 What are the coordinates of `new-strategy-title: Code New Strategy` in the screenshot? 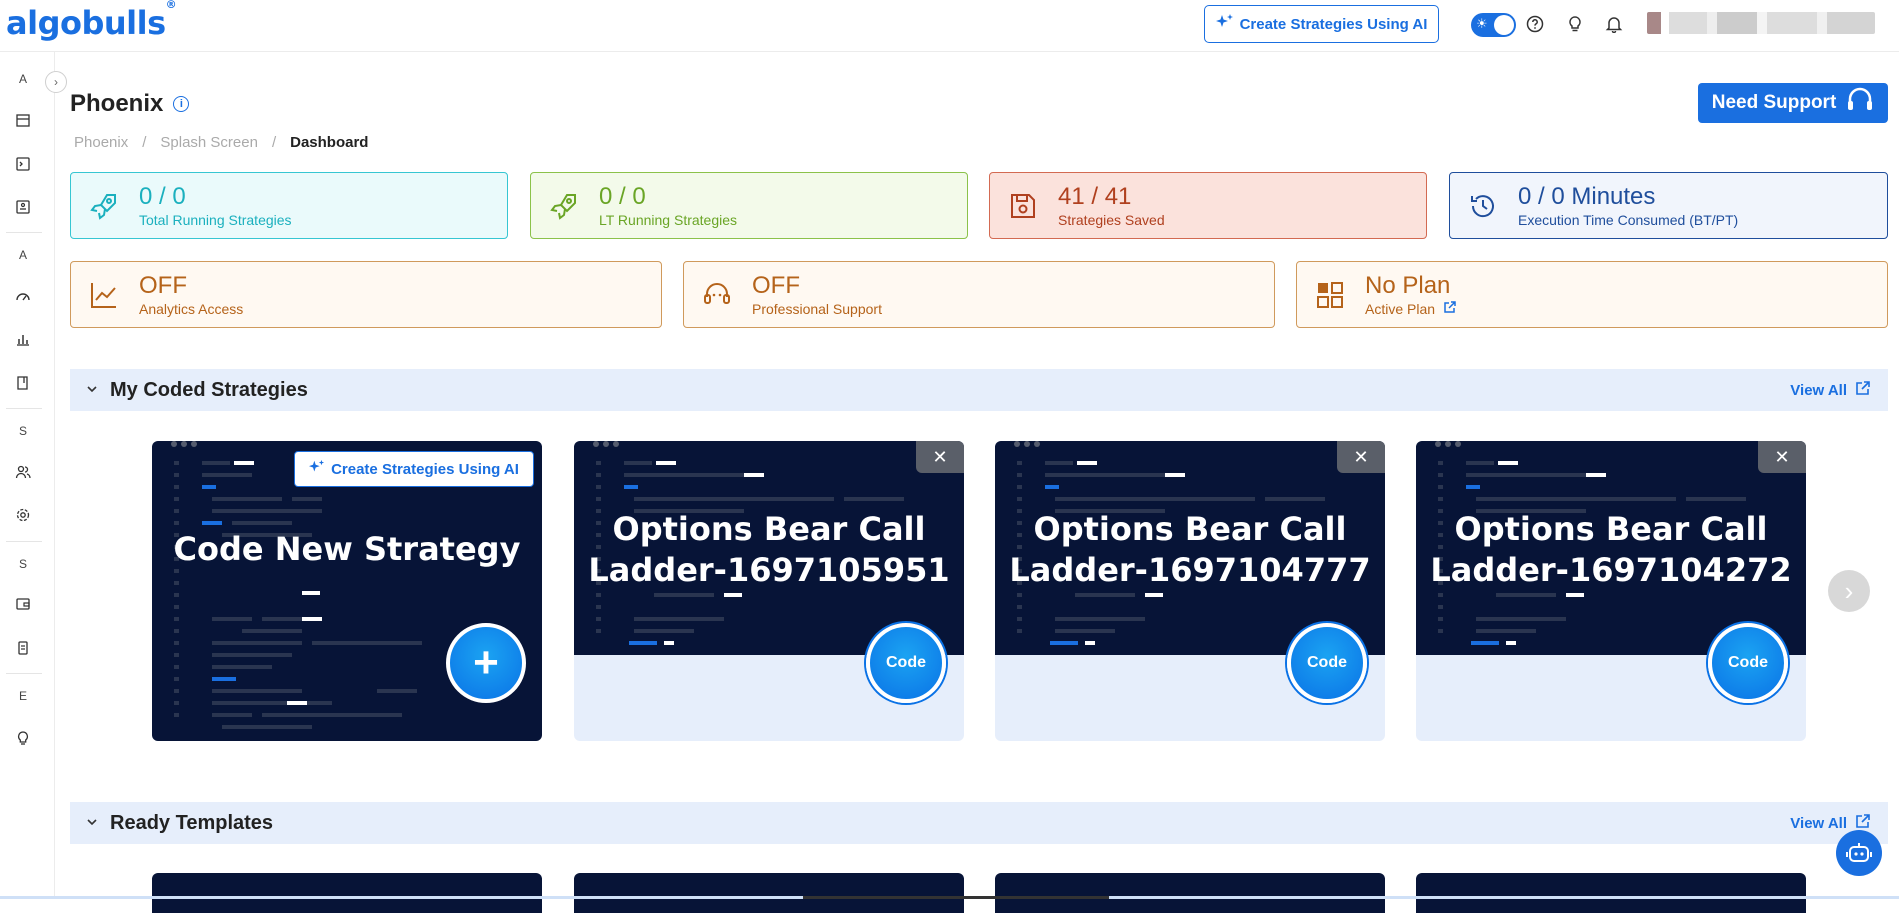 It's located at (347, 549).